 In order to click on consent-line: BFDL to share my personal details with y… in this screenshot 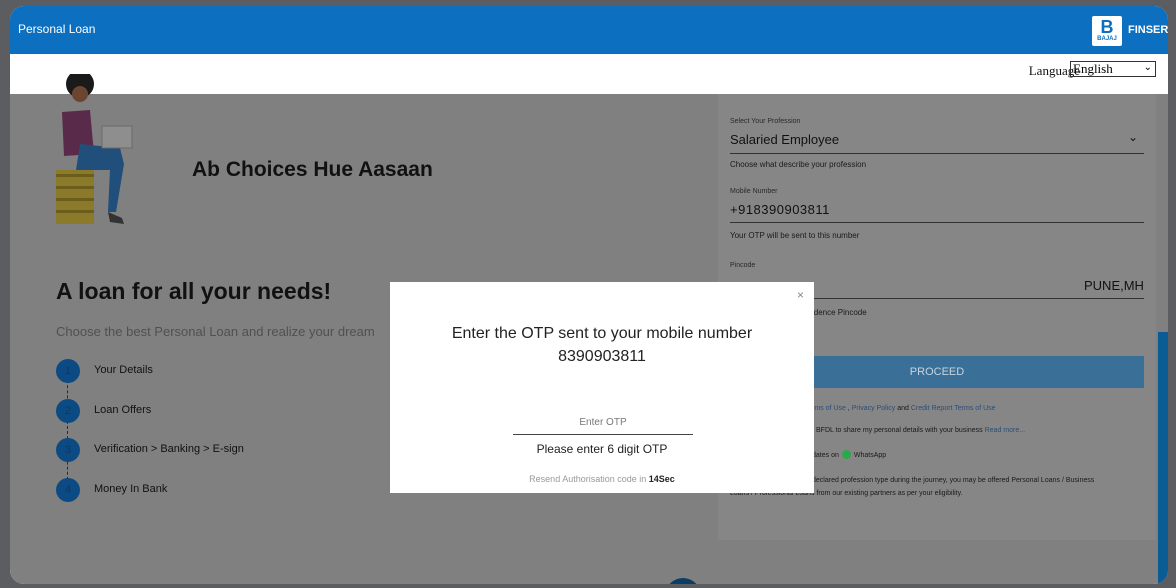, I will do `click(920, 430)`.